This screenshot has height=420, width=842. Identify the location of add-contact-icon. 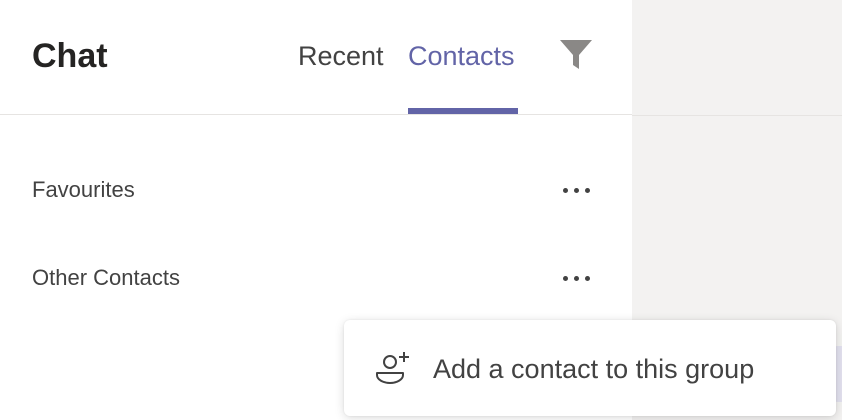
(392, 368).